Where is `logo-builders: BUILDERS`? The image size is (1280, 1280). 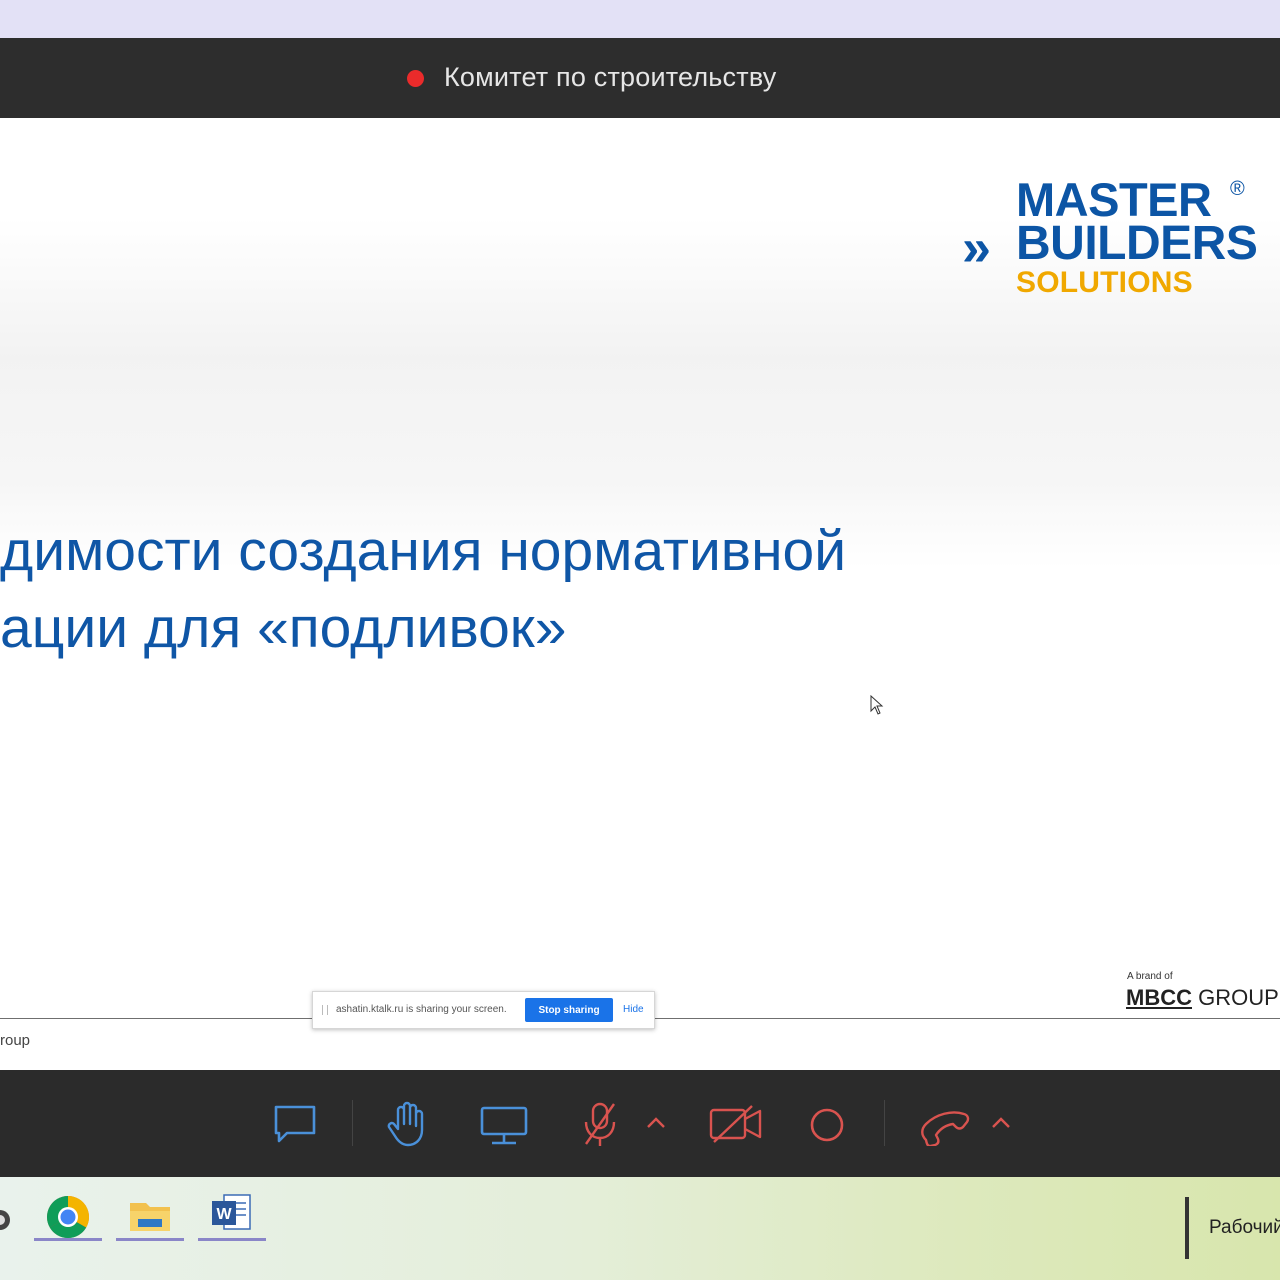 logo-builders: BUILDERS is located at coordinates (1137, 243).